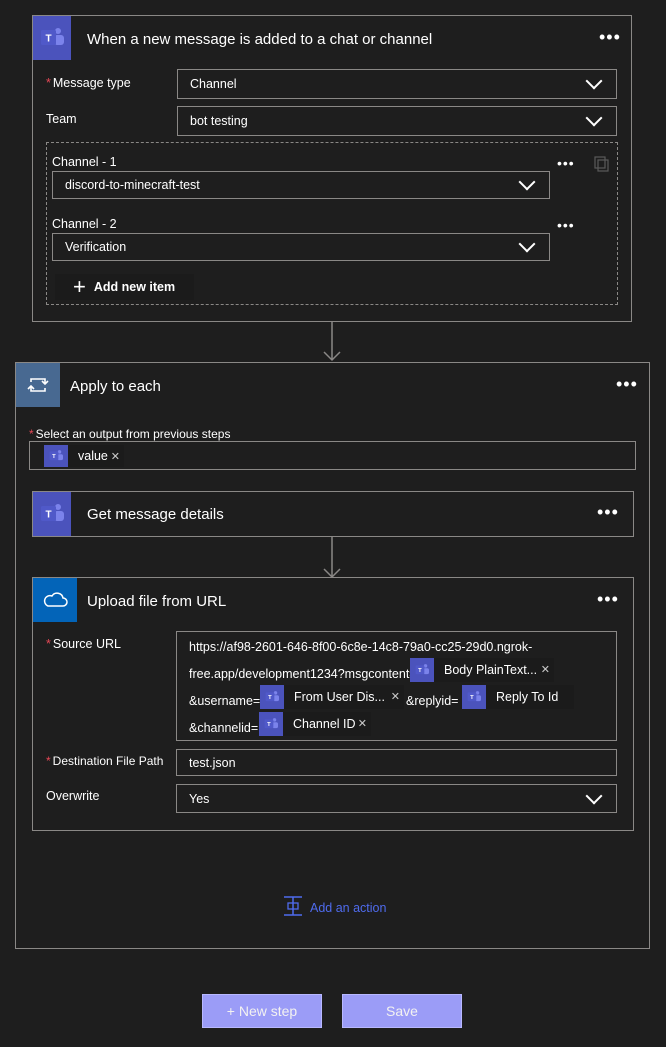  What do you see at coordinates (96, 247) in the screenshot?
I see `channel-2-value: Verification` at bounding box center [96, 247].